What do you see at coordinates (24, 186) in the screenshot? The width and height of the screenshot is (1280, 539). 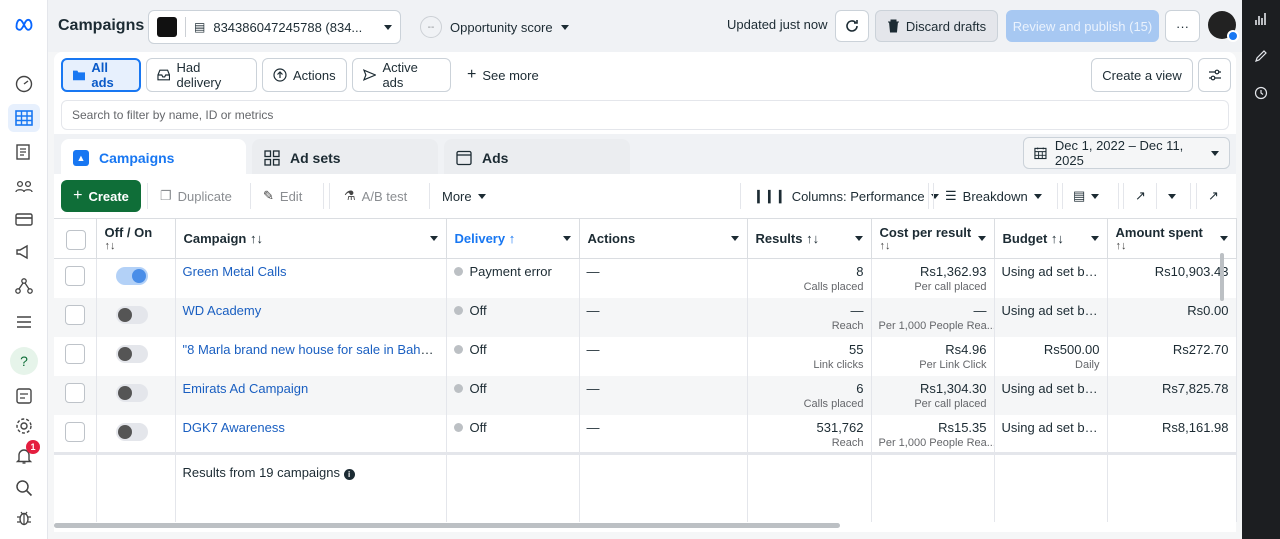 I see `audiences-icon` at bounding box center [24, 186].